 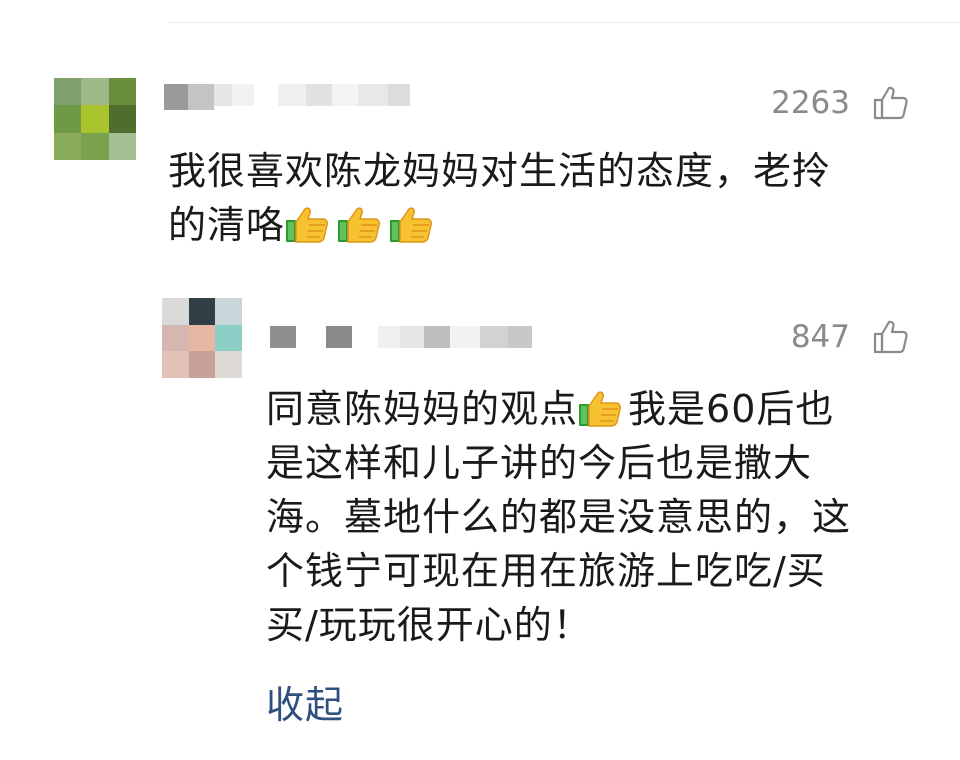 What do you see at coordinates (539, 463) in the screenshot?
I see `reply-line: 是这样和儿子讲的今后也是撒大` at bounding box center [539, 463].